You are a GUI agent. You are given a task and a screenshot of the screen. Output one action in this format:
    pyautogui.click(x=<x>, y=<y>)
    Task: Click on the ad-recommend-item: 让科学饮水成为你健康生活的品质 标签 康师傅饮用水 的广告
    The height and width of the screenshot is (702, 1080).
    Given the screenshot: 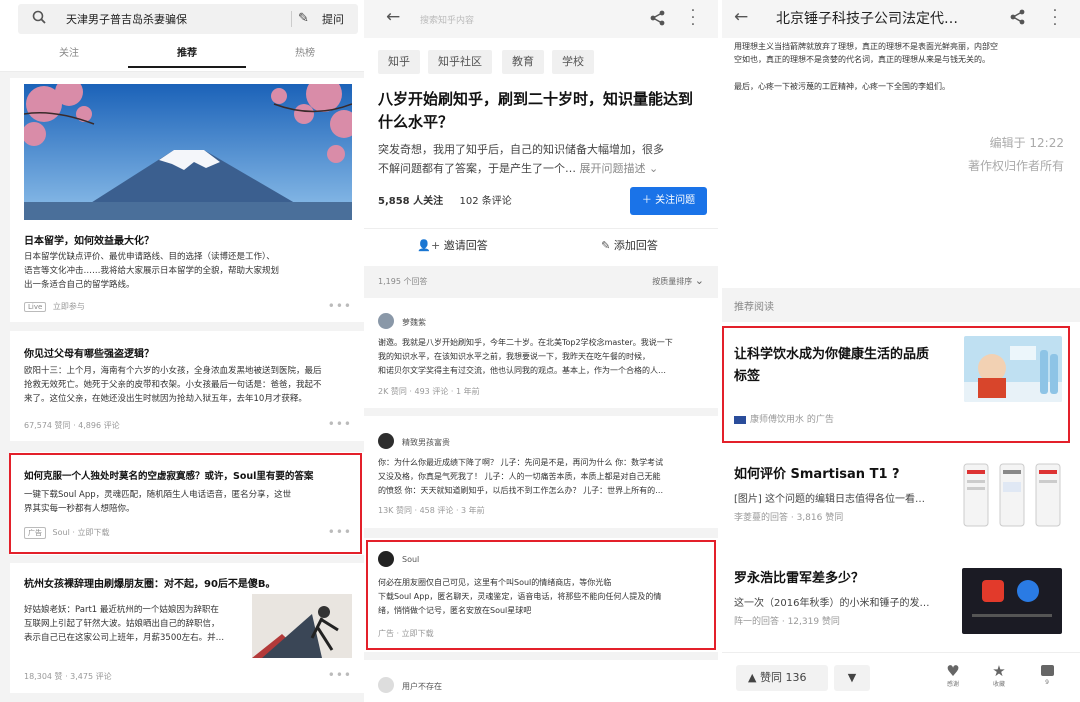 What is the action you would take?
    pyautogui.click(x=901, y=382)
    